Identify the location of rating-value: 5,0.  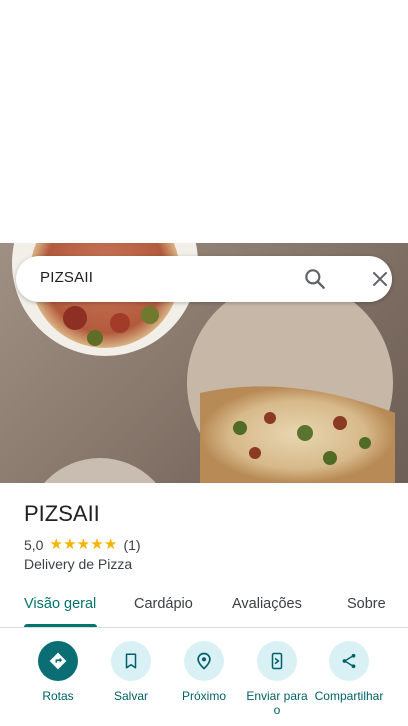
(34, 545).